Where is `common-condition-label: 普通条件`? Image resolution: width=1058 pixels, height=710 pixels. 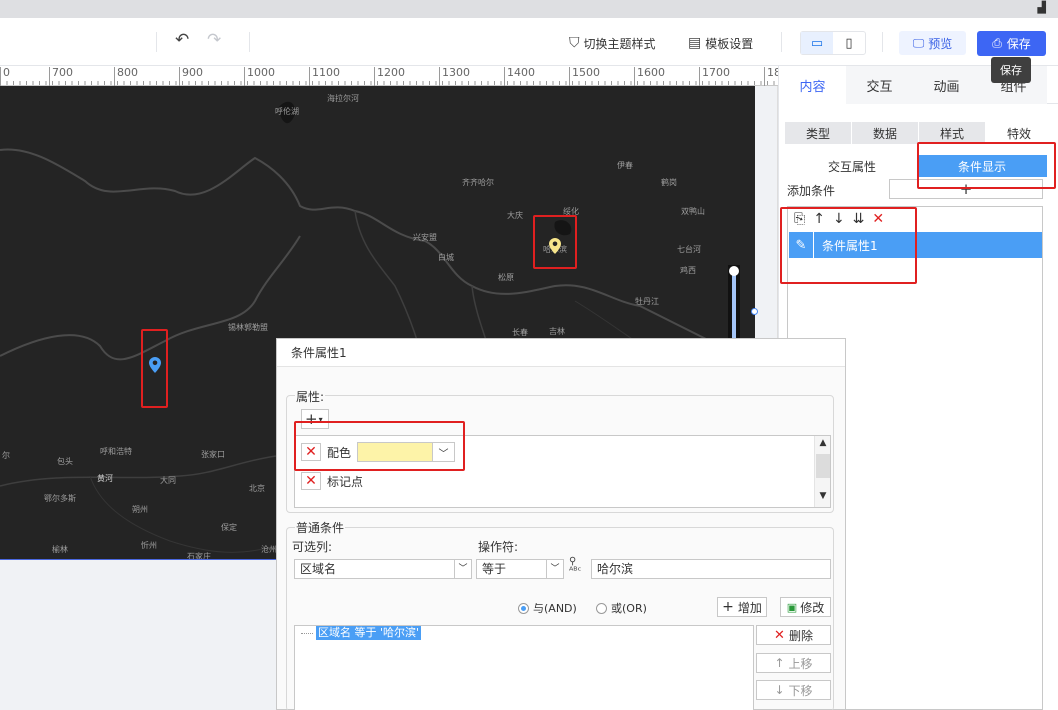
common-condition-label: 普通条件 is located at coordinates (320, 527).